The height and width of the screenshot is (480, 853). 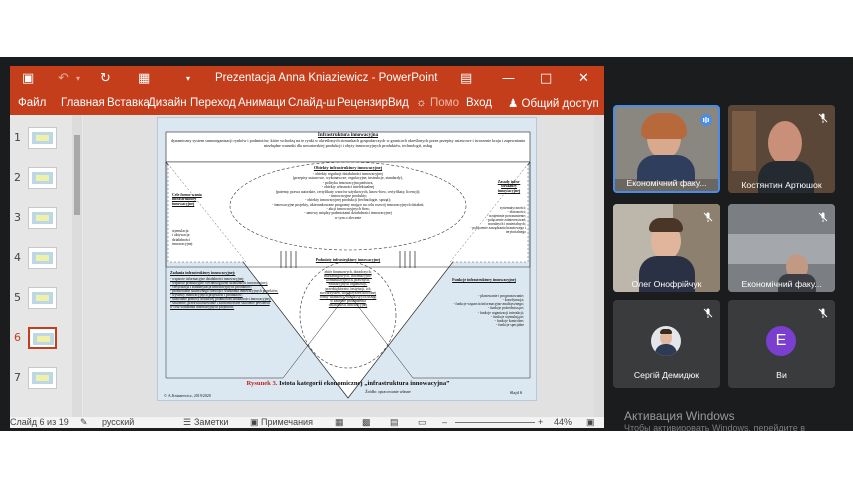 I want to click on notes-icon: ☰, so click(x=187, y=422).